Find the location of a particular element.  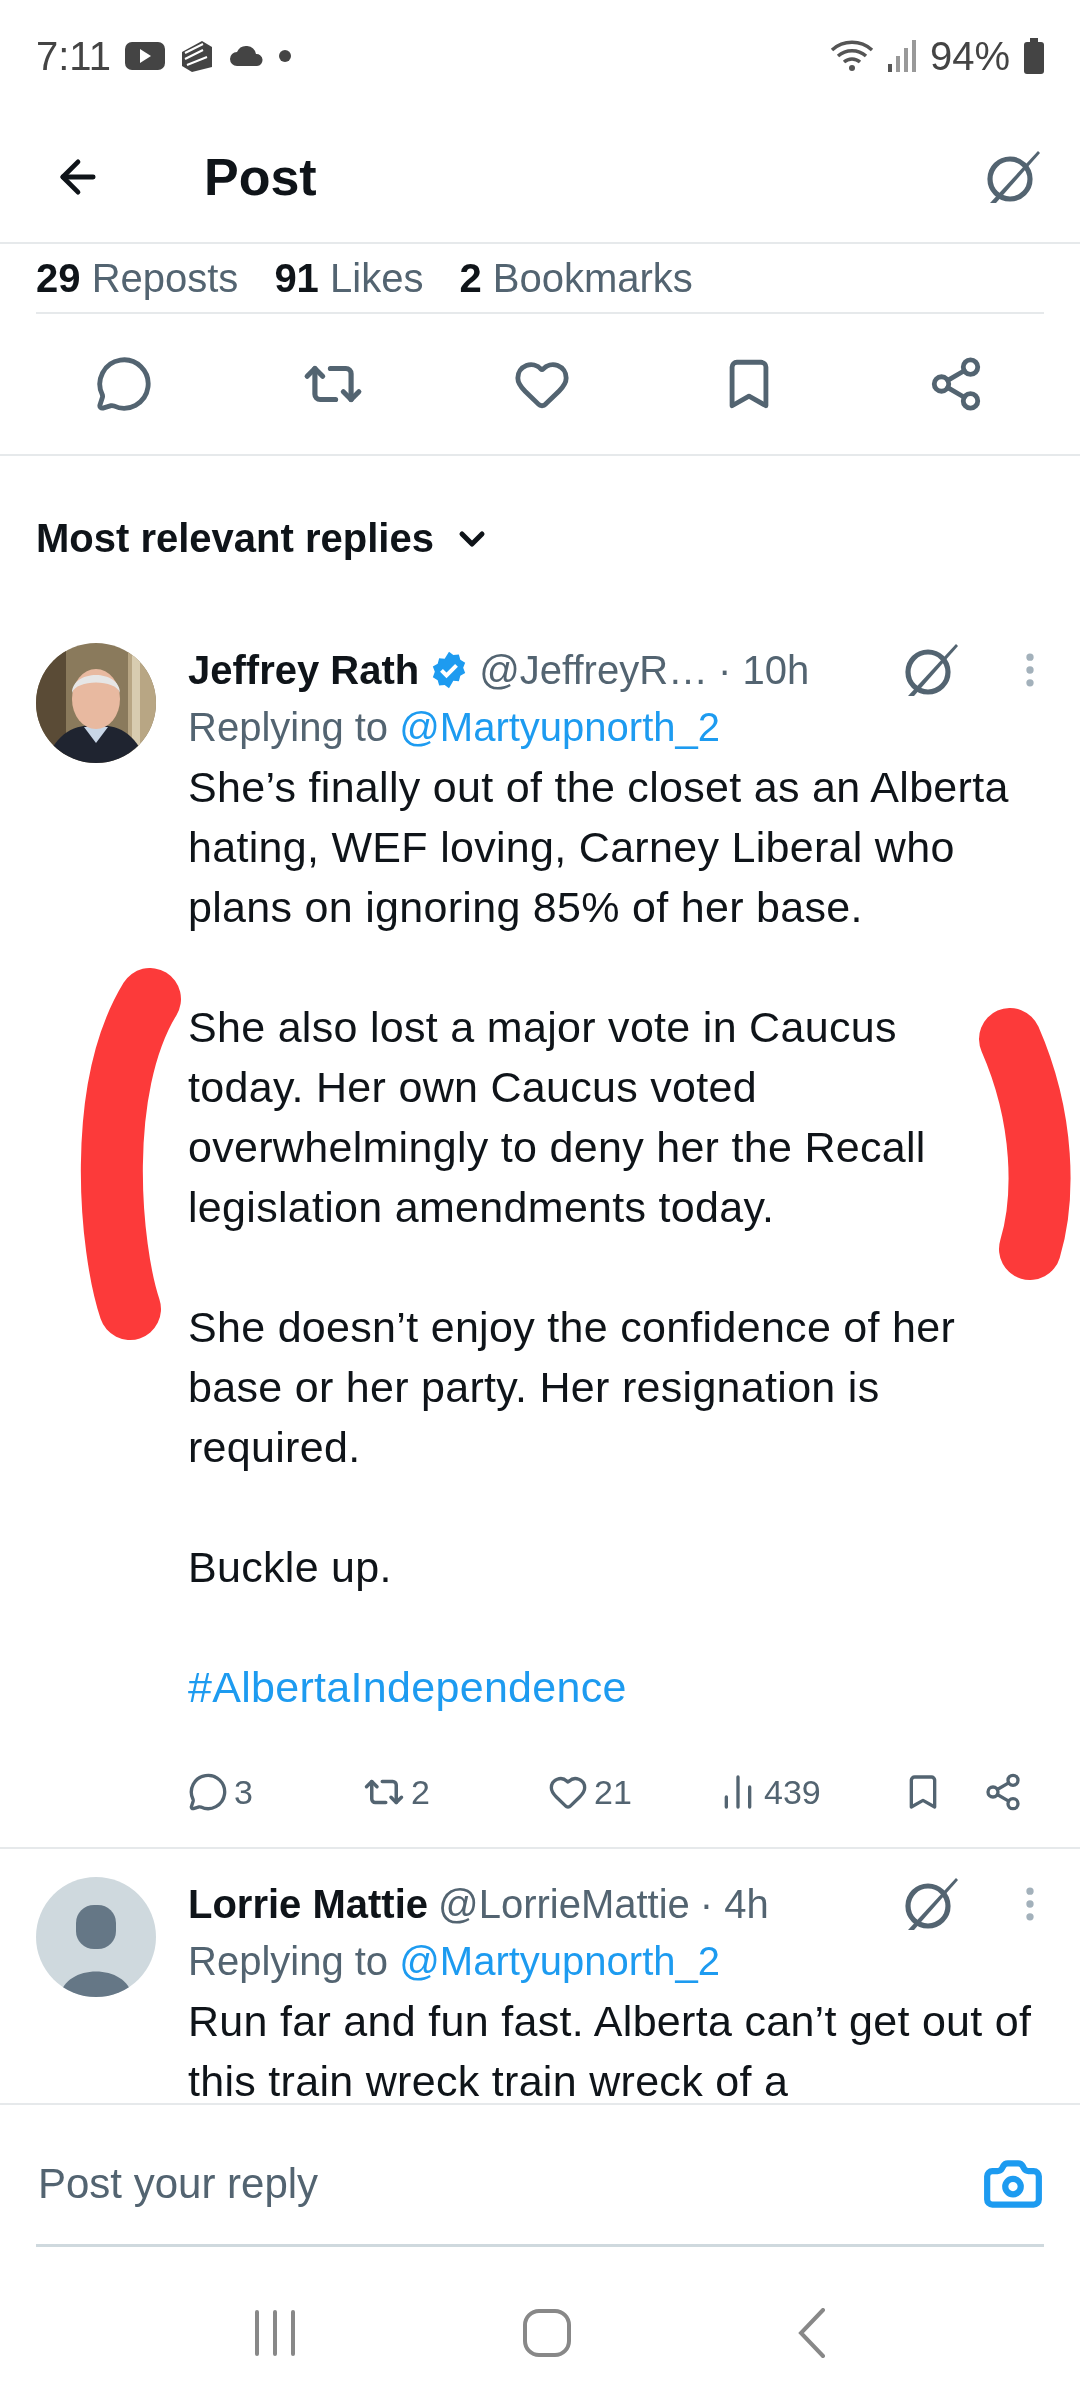

signal-icon is located at coordinates (901, 56).